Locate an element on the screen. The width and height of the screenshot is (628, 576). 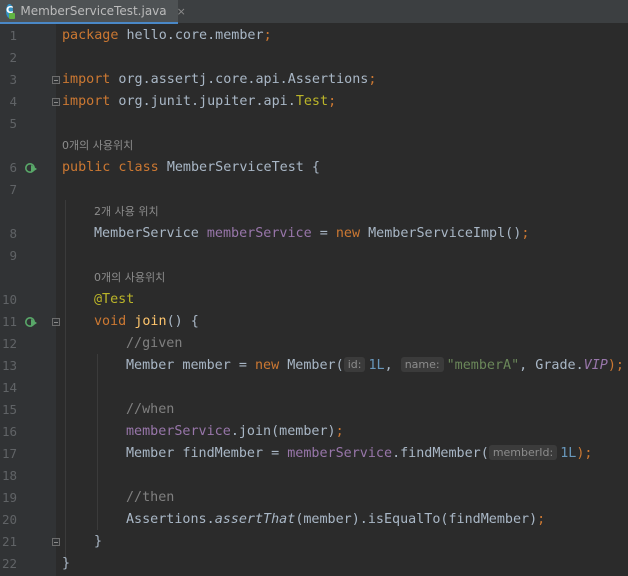
editor-tab-bar: C MemberServiceTest.java × is located at coordinates (314, 12).